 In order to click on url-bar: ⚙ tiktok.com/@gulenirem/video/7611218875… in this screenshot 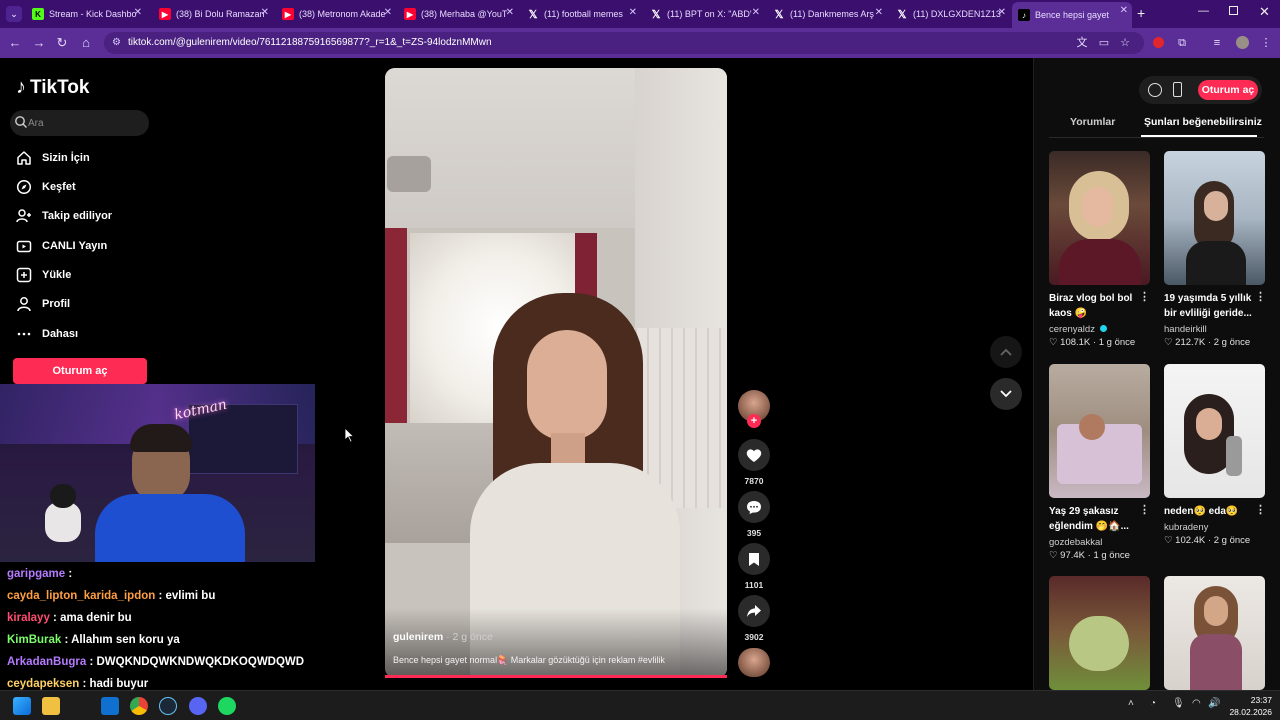, I will do `click(624, 43)`.